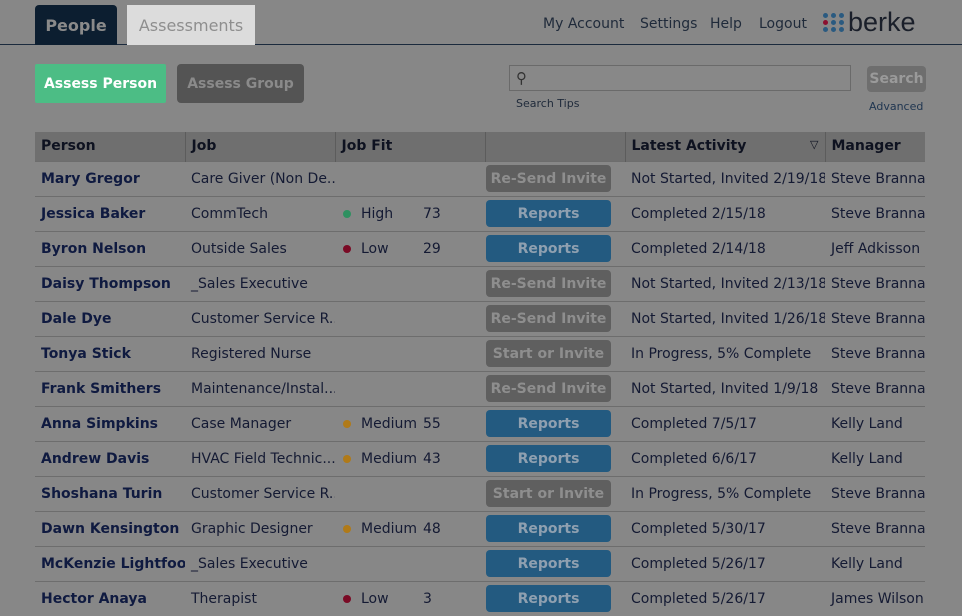 The image size is (962, 616). I want to click on nav-help: Help, so click(726, 24).